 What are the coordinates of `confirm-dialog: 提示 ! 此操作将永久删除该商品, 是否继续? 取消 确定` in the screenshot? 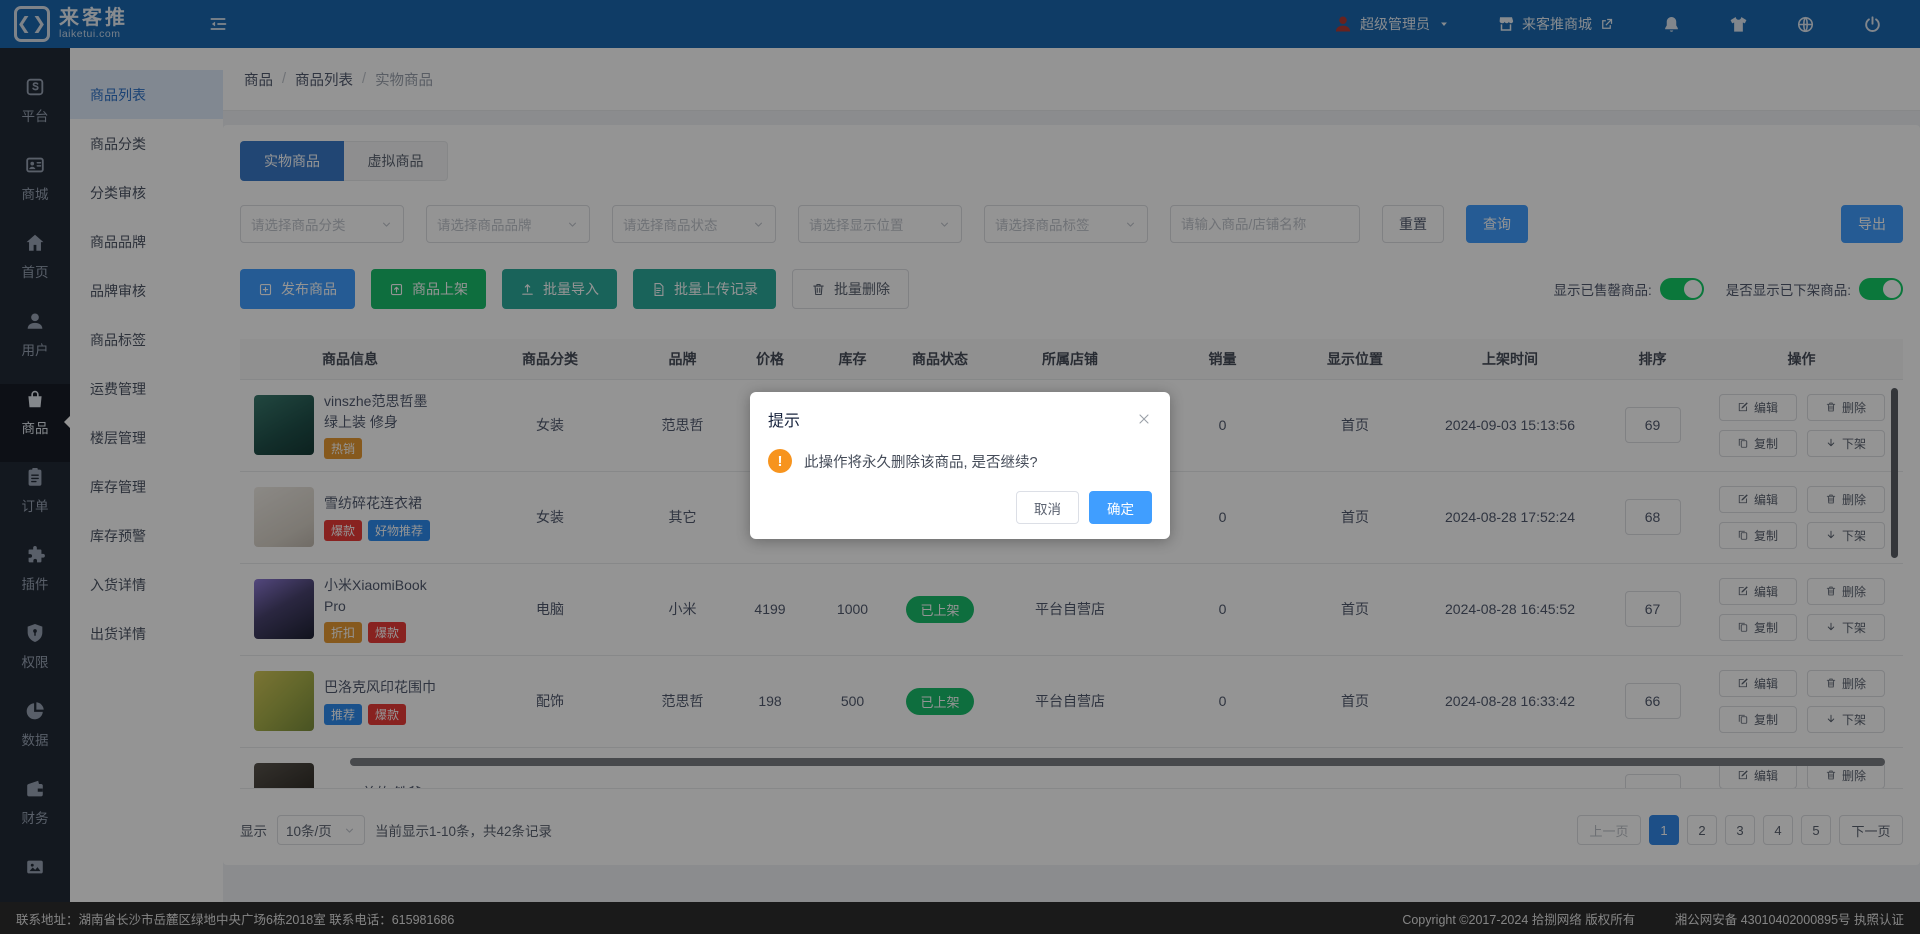 It's located at (960, 465).